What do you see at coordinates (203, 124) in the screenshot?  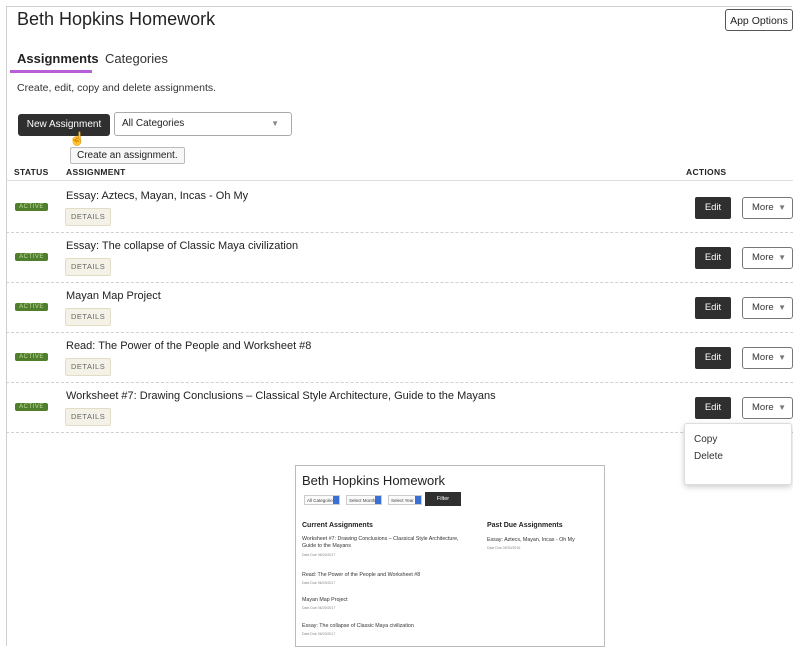 I see `category-select: All Categories ▼` at bounding box center [203, 124].